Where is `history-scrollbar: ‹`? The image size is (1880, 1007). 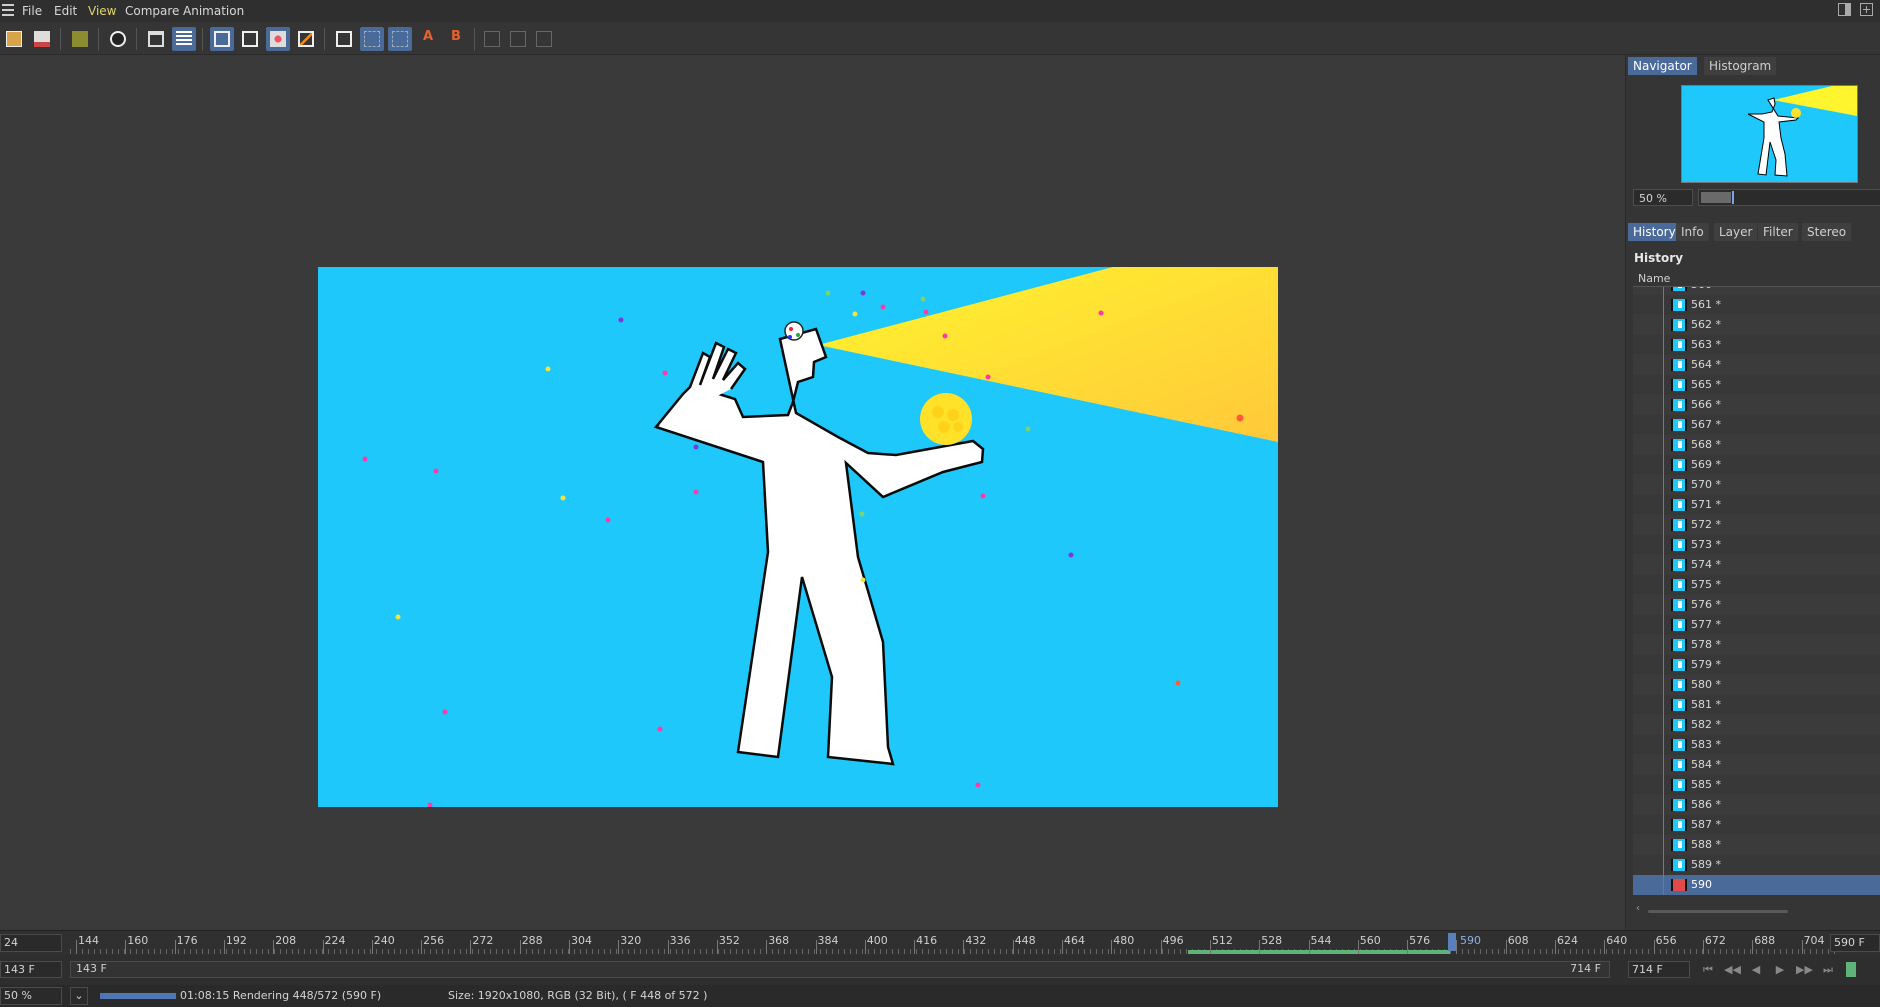
history-scrollbar: ‹ is located at coordinates (1751, 909).